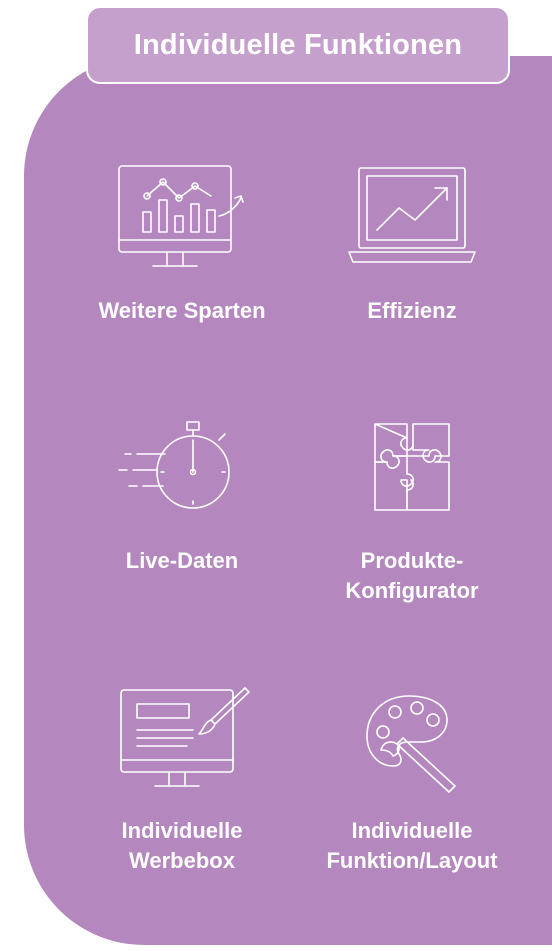 This screenshot has width=552, height=951. I want to click on feature-individuelle-werbebox: Individuelle Werbebox, so click(182, 778).